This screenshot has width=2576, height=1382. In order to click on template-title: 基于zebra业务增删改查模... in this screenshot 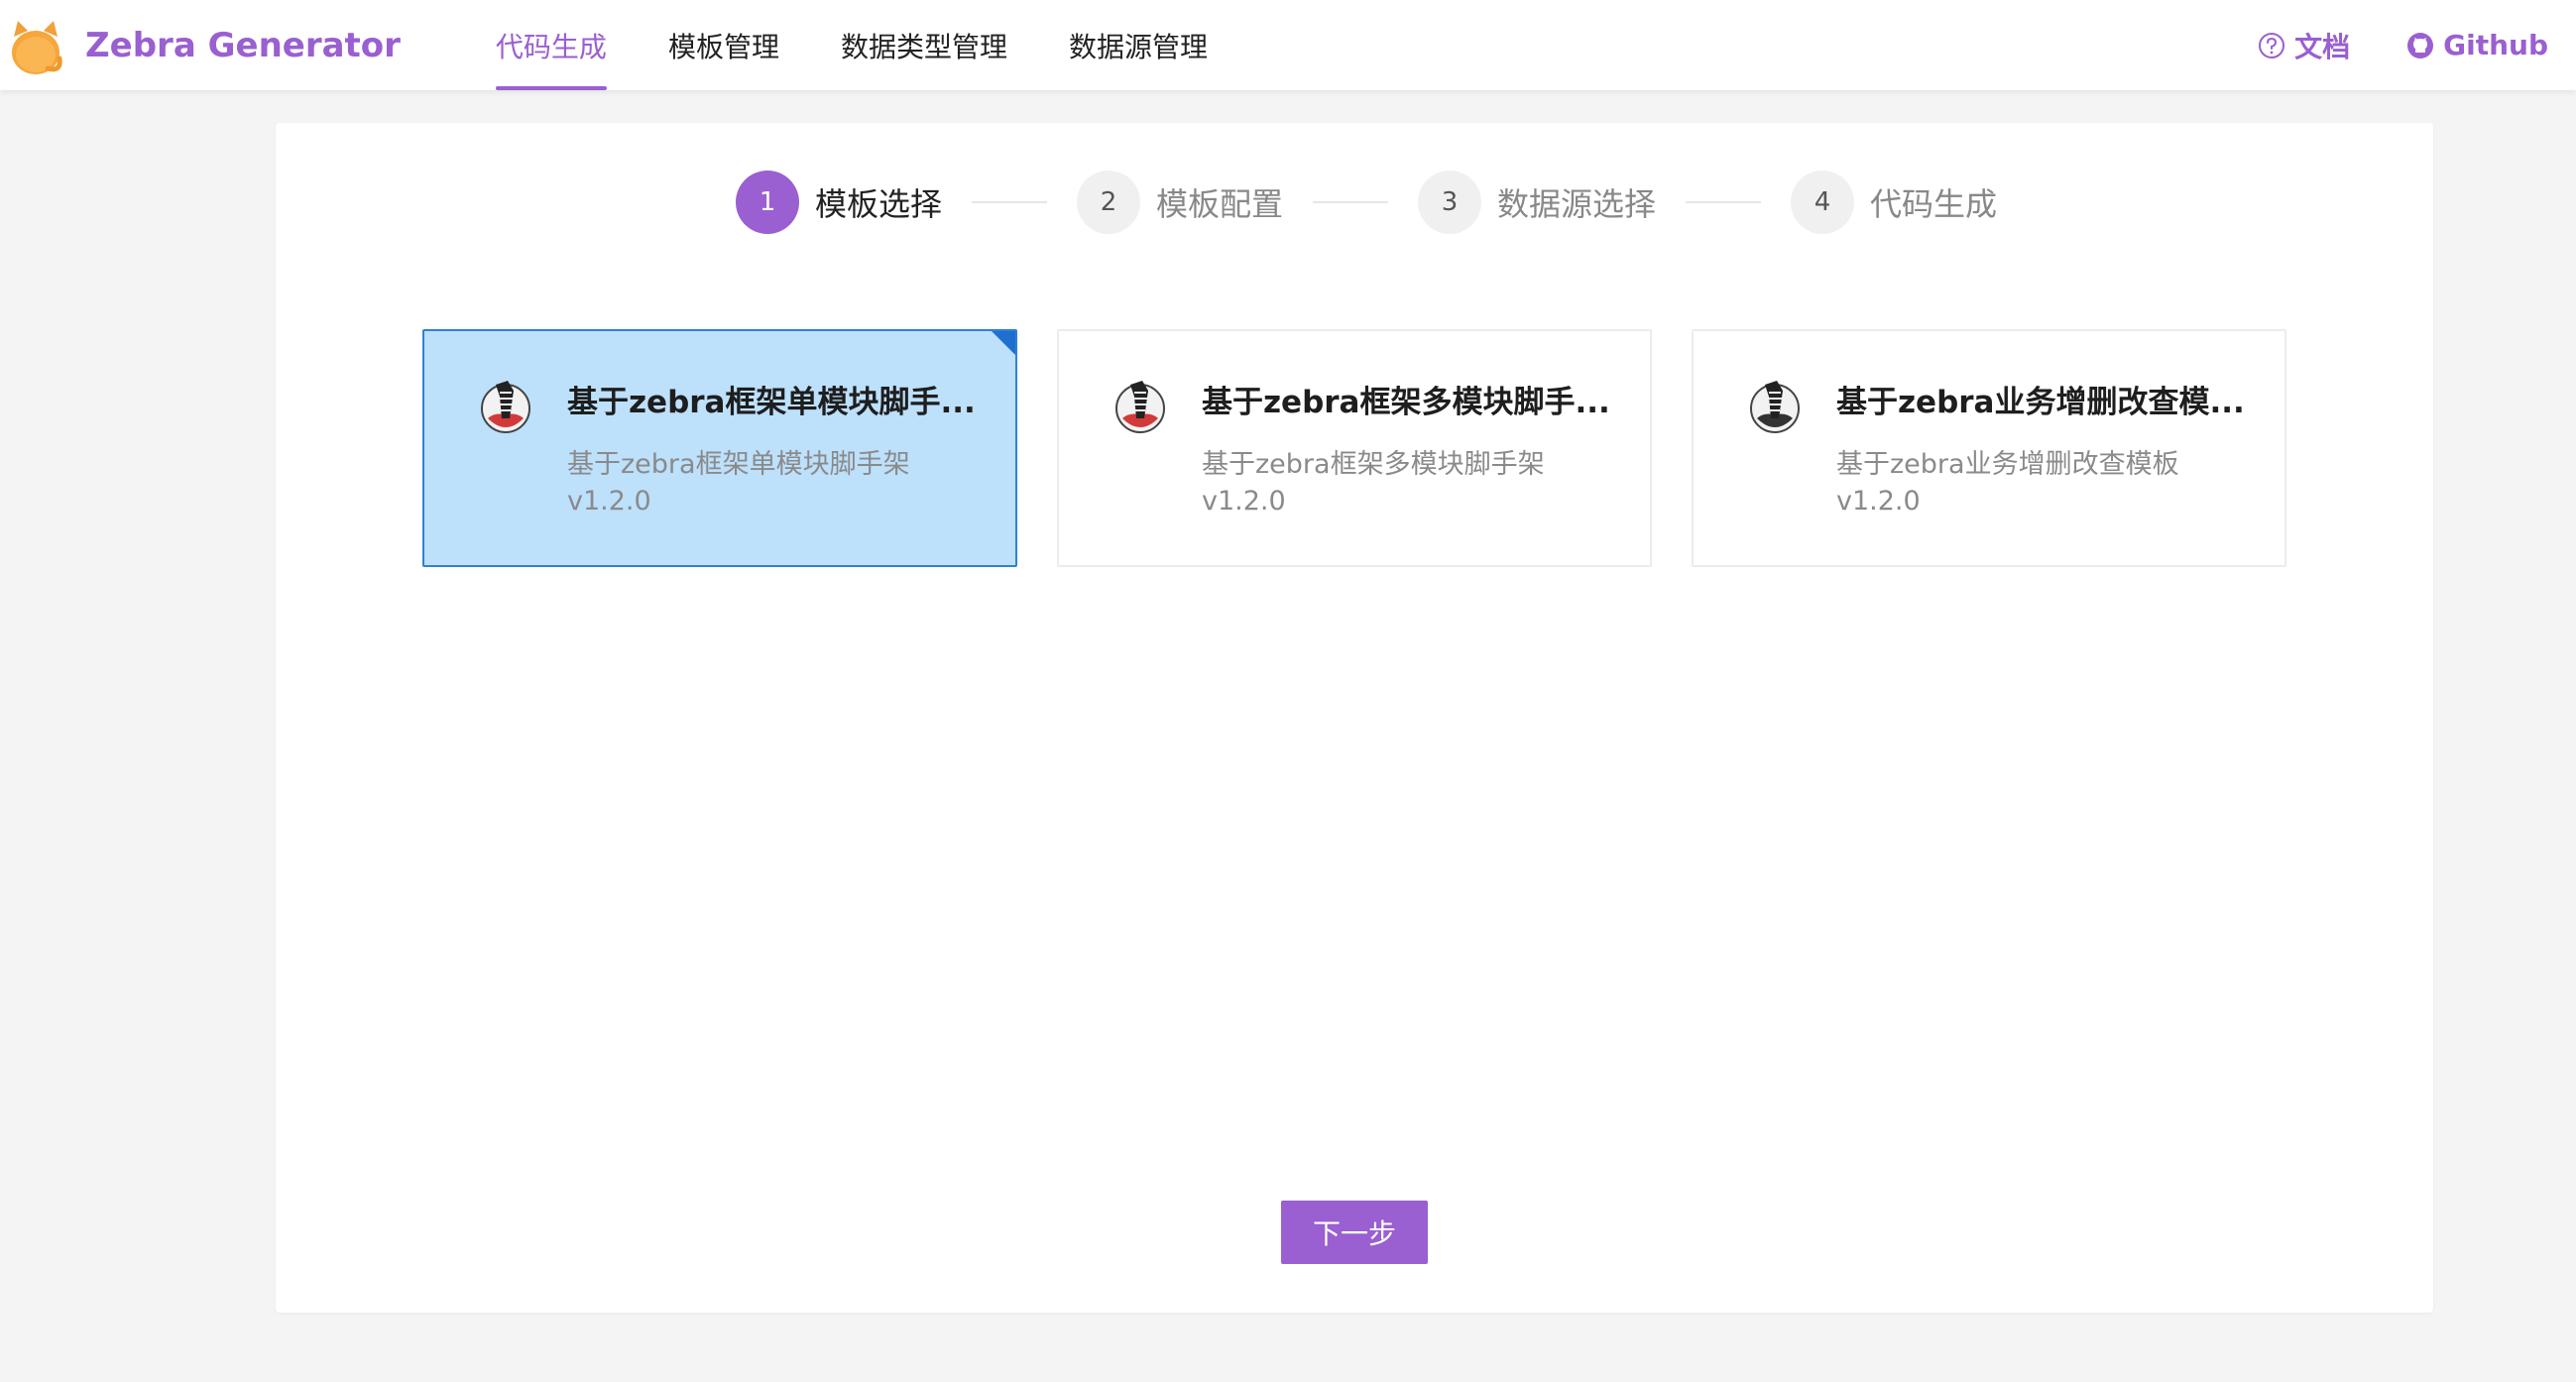, I will do `click(2041, 402)`.